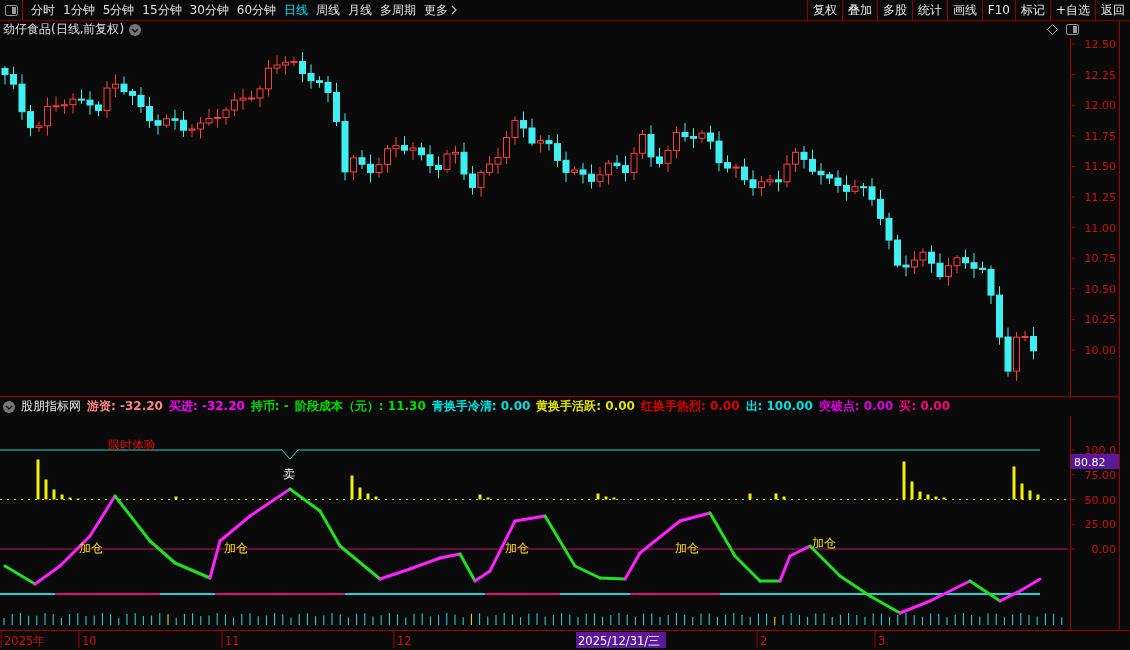 Image resolution: width=1130 pixels, height=650 pixels. What do you see at coordinates (894, 10) in the screenshot?
I see `toolbar-button: 多股` at bounding box center [894, 10].